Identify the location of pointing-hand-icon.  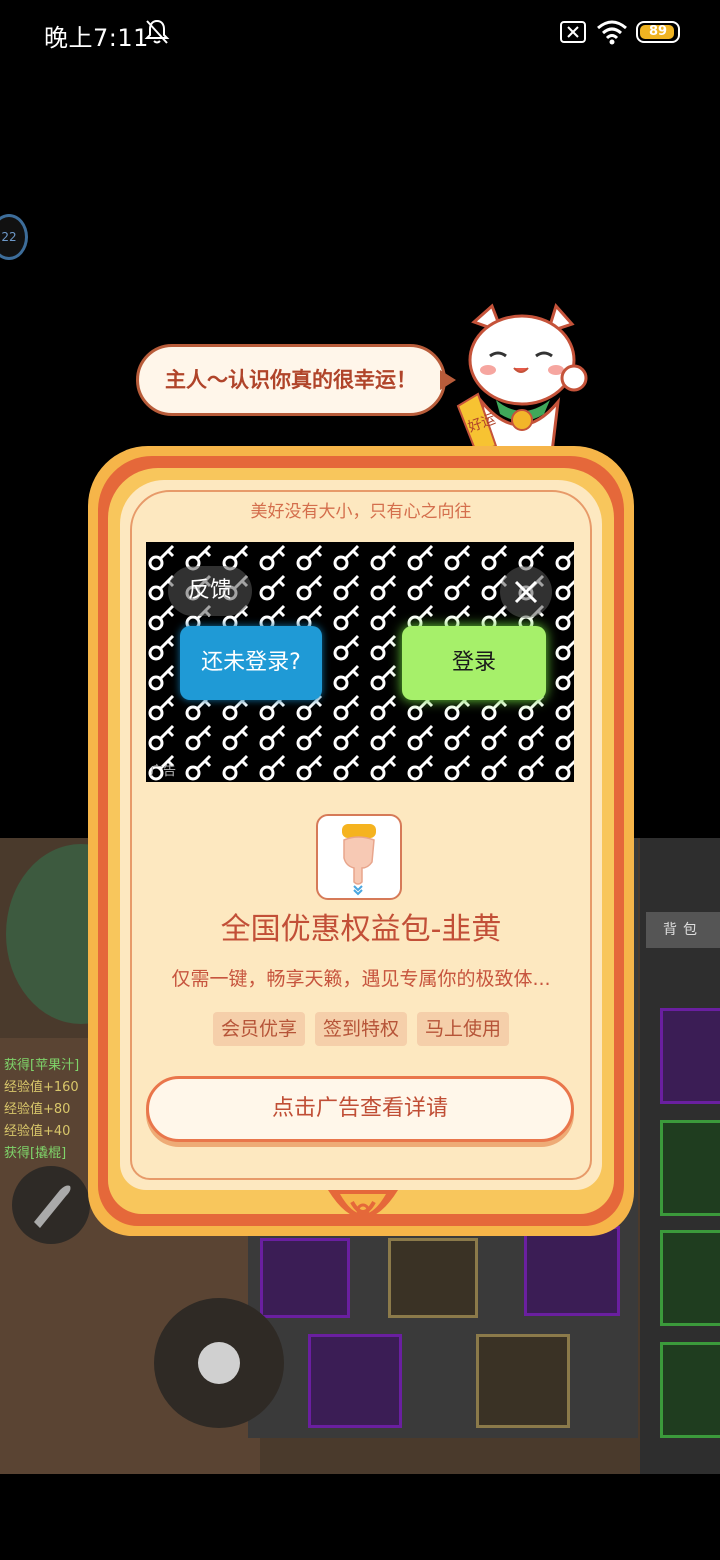
(359, 860).